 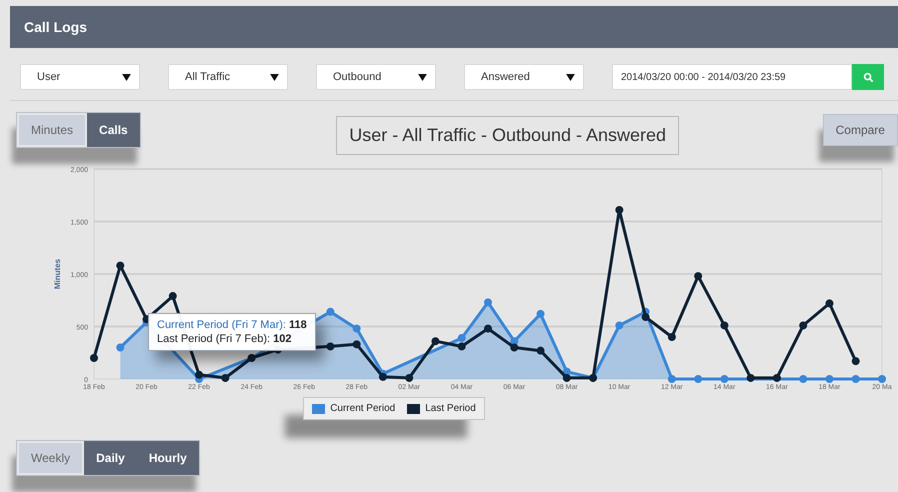 I want to click on dropdown: Answered, so click(x=524, y=77).